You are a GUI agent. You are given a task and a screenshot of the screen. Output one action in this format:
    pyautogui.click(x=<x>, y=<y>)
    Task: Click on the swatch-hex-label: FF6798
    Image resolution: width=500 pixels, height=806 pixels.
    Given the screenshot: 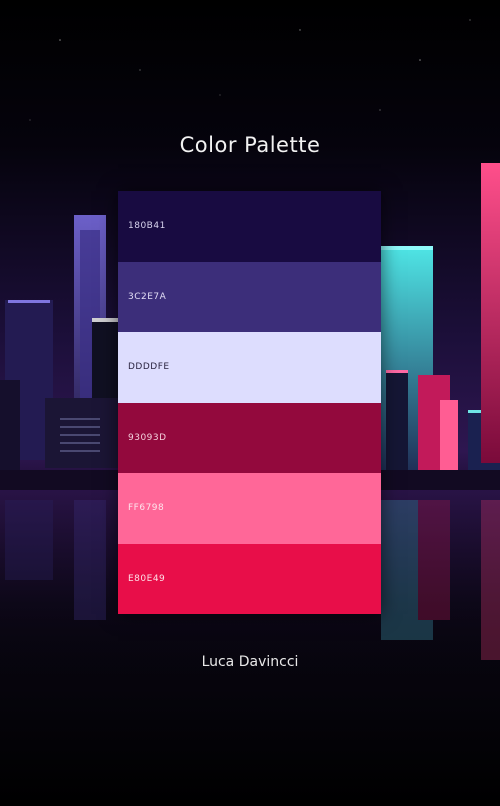 What is the action you would take?
    pyautogui.click(x=146, y=508)
    